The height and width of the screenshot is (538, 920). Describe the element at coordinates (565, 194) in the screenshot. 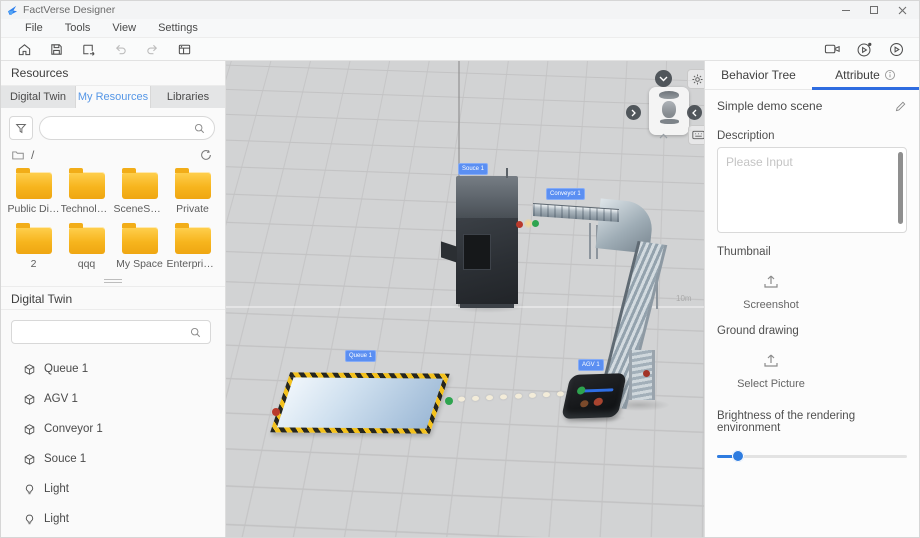

I see `label-badge-conveyor: Conveyor 1` at that location.